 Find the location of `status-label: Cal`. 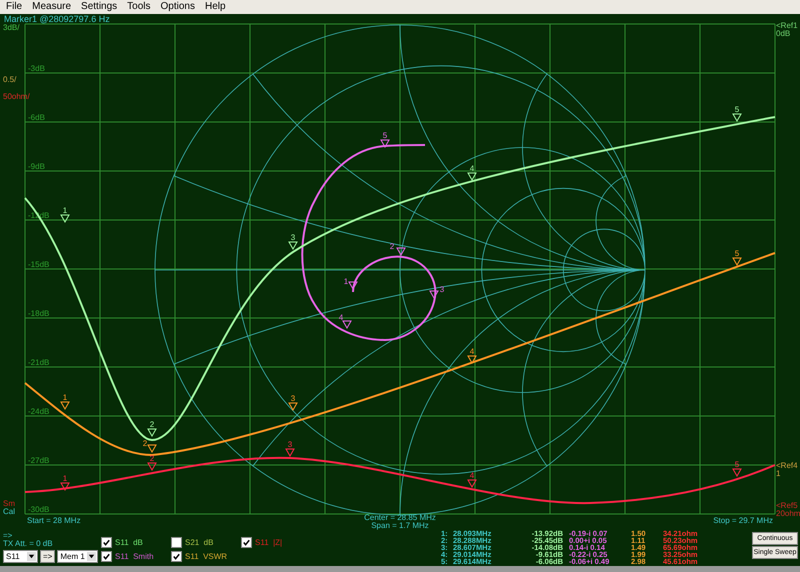

status-label: Cal is located at coordinates (9, 511).